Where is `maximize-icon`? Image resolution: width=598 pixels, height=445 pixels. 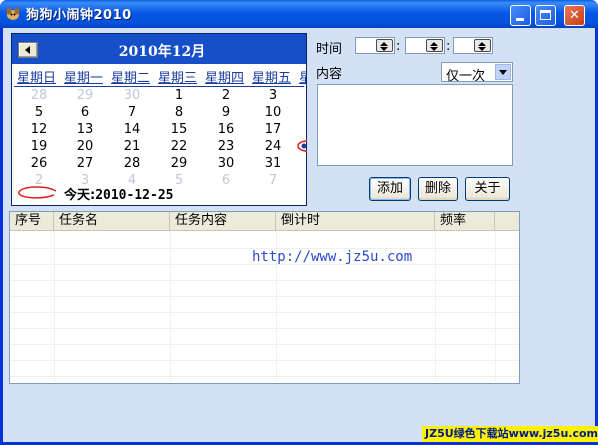 maximize-icon is located at coordinates (545, 15).